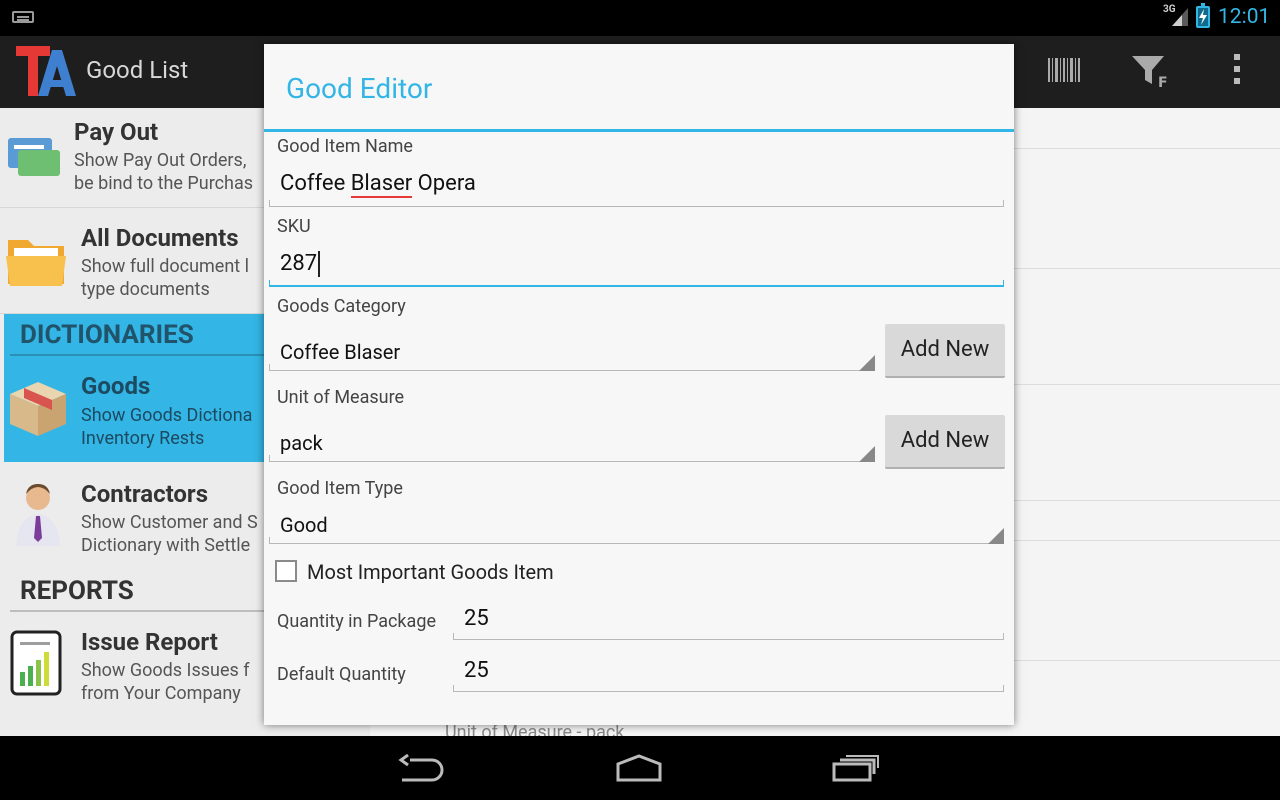  What do you see at coordinates (639, 130) in the screenshot?
I see `dialog-title-divider` at bounding box center [639, 130].